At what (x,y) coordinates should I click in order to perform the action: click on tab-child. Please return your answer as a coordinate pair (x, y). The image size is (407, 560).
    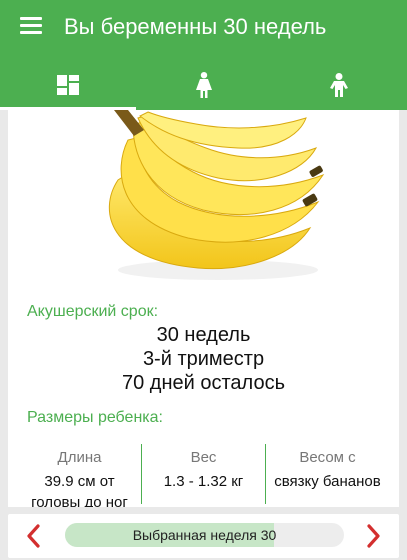
    Looking at the image, I should click on (339, 85).